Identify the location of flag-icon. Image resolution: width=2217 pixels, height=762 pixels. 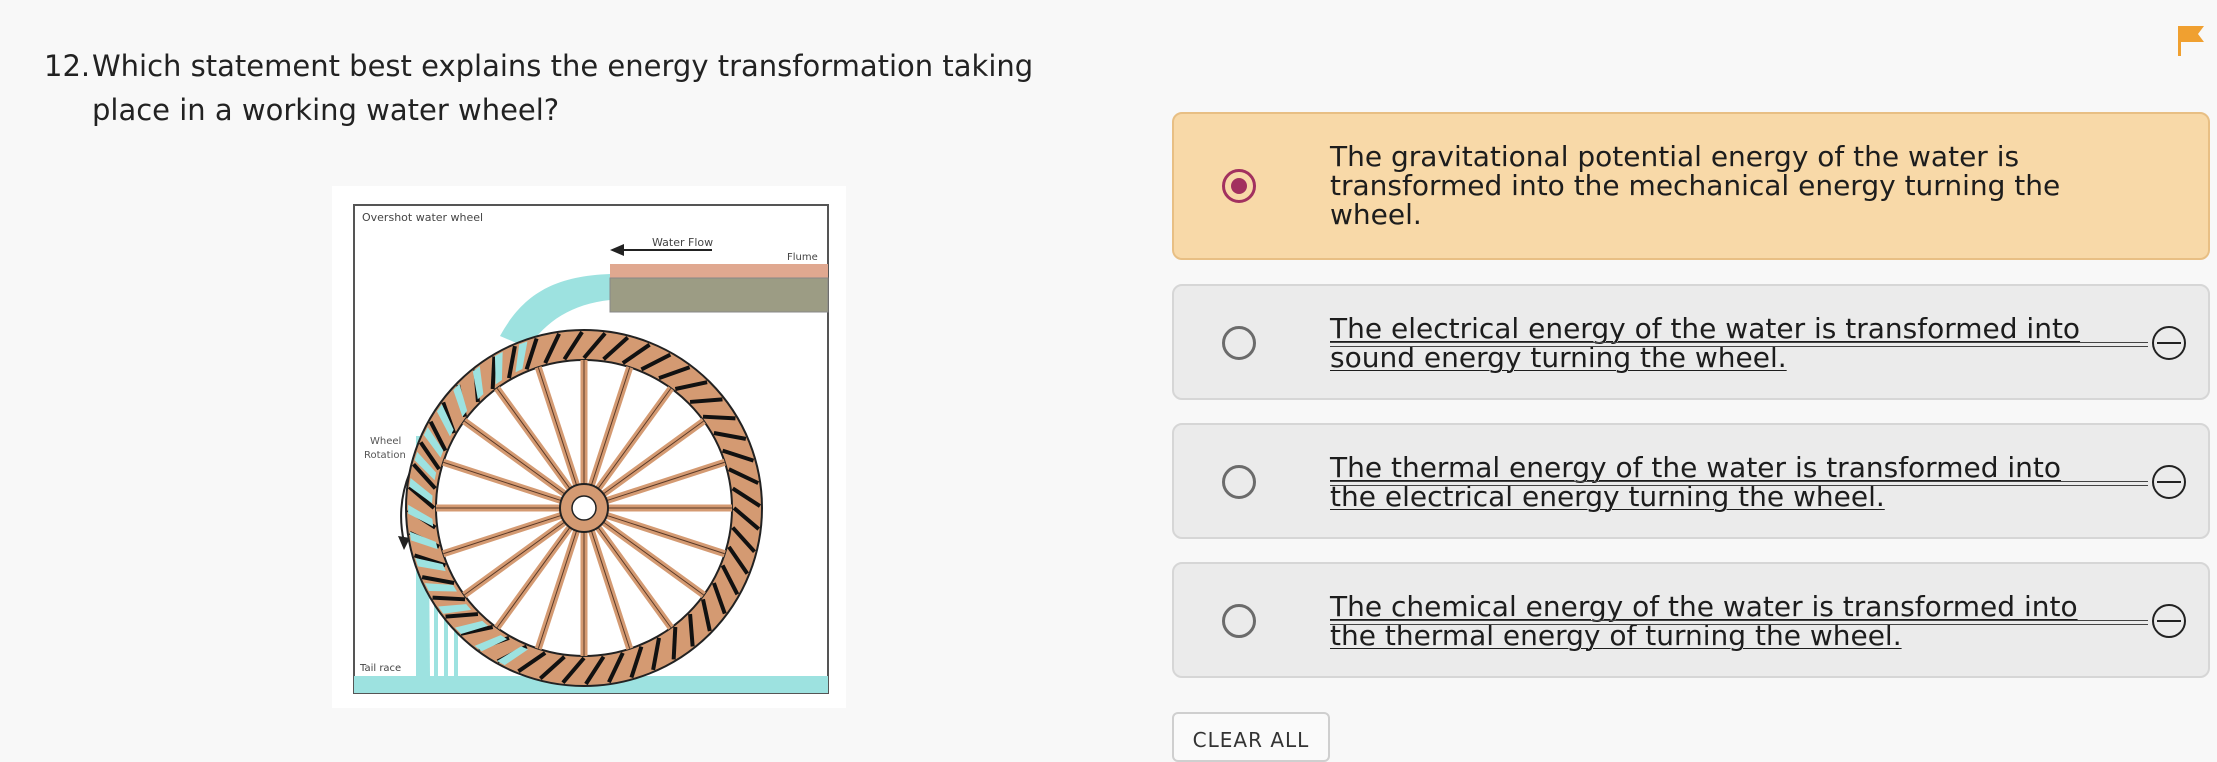
(2191, 40).